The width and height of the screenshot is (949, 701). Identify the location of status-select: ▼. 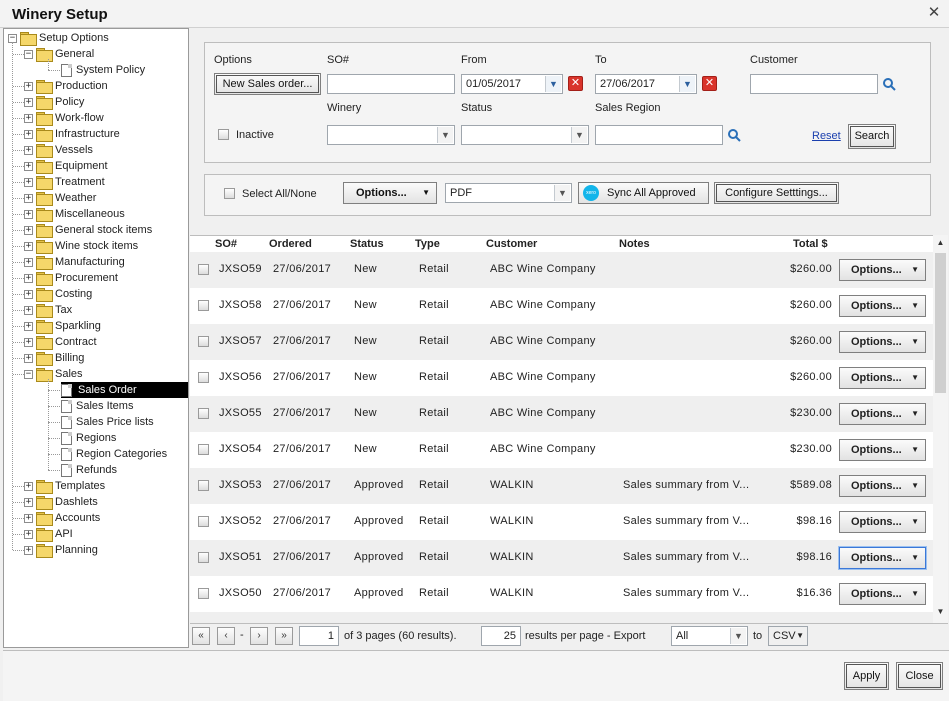
(525, 135).